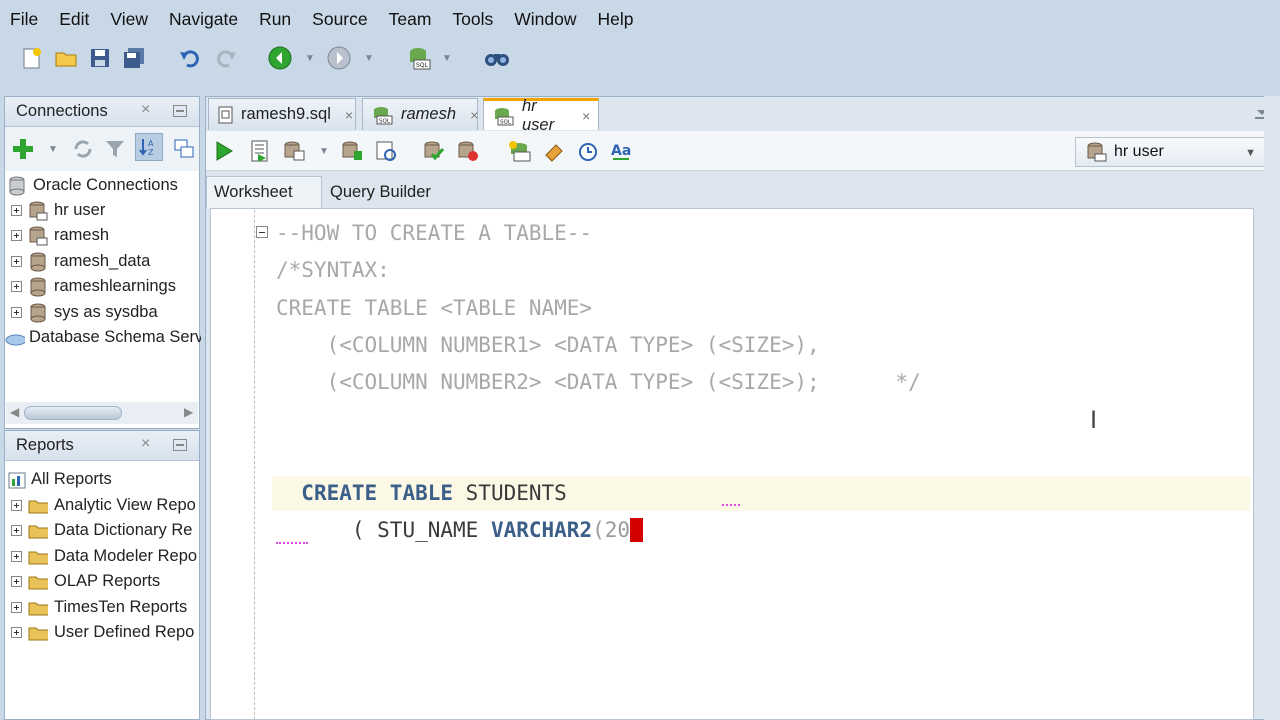  What do you see at coordinates (126, 556) in the screenshot?
I see `tree-report-label: Data Modeler Repo` at bounding box center [126, 556].